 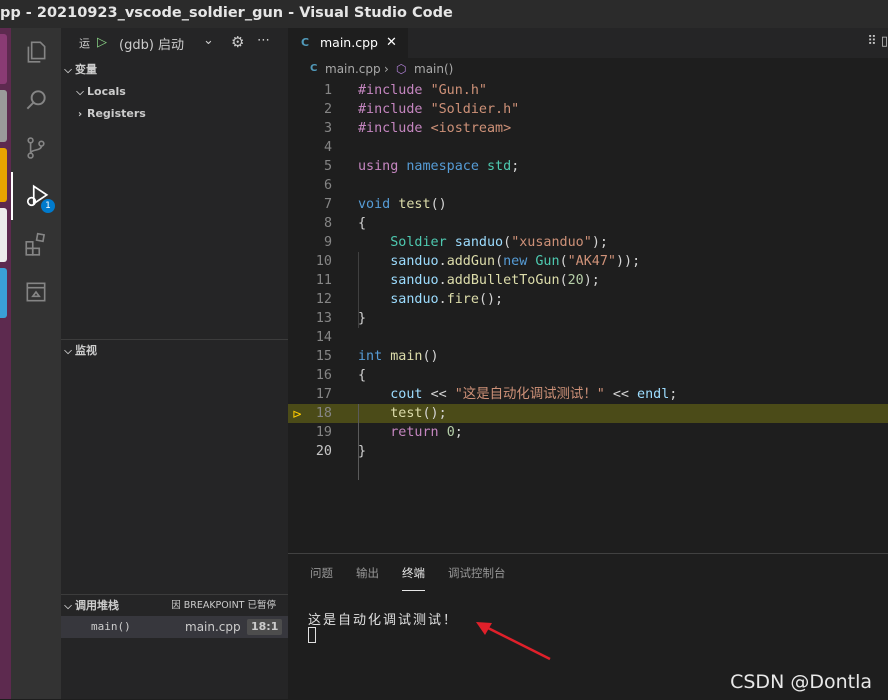 I want to click on code-line: 16 {, so click(x=588, y=375).